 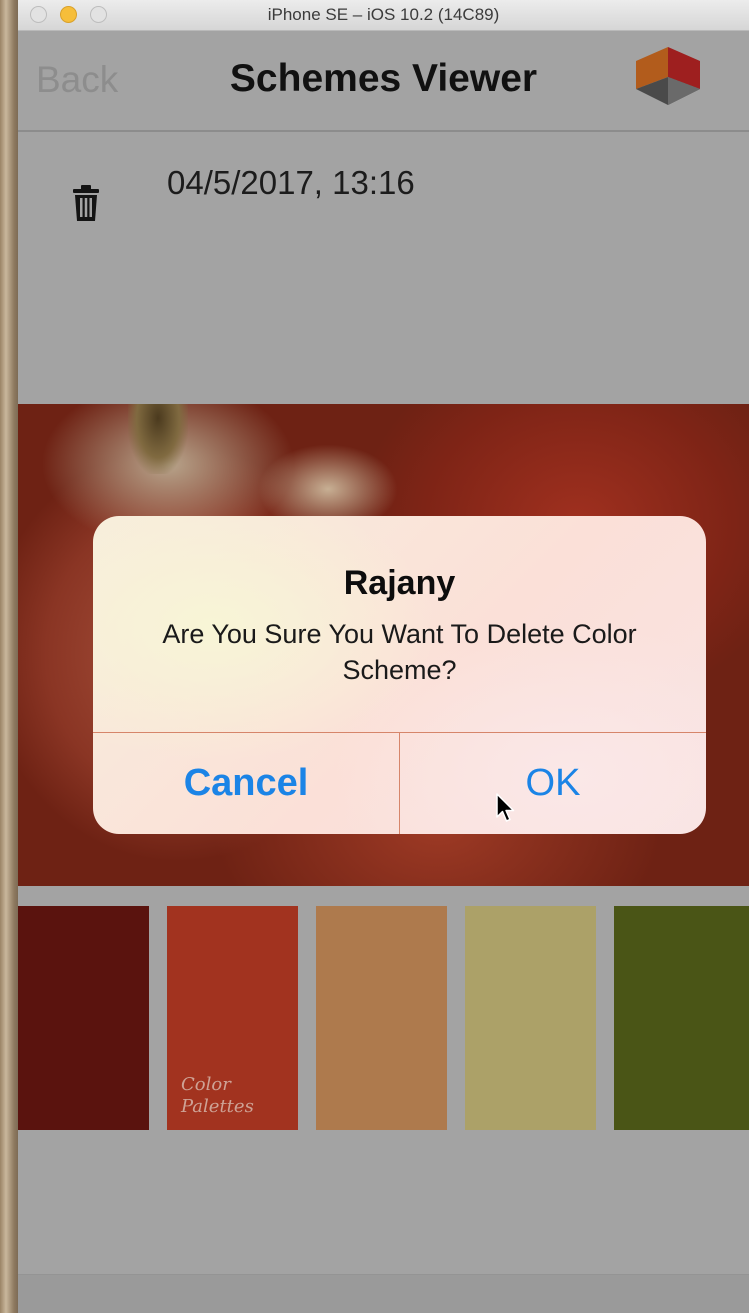 I want to click on palette-watermark: Color Palettes, so click(x=217, y=1096).